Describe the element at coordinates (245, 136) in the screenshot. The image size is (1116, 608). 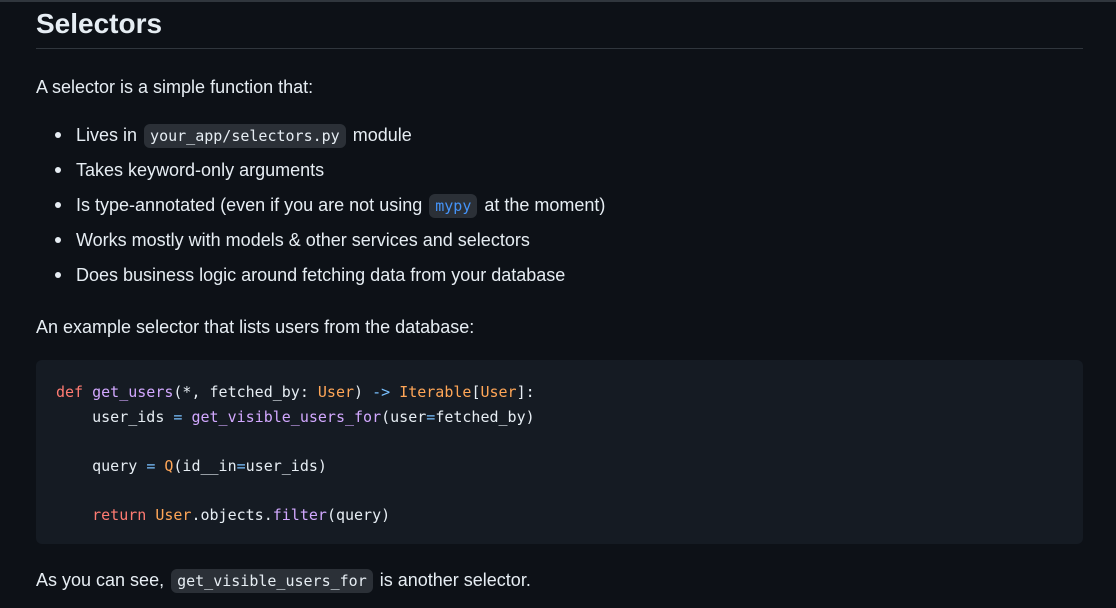
I see `inline-code-module-path: your_app/selectors.py` at that location.